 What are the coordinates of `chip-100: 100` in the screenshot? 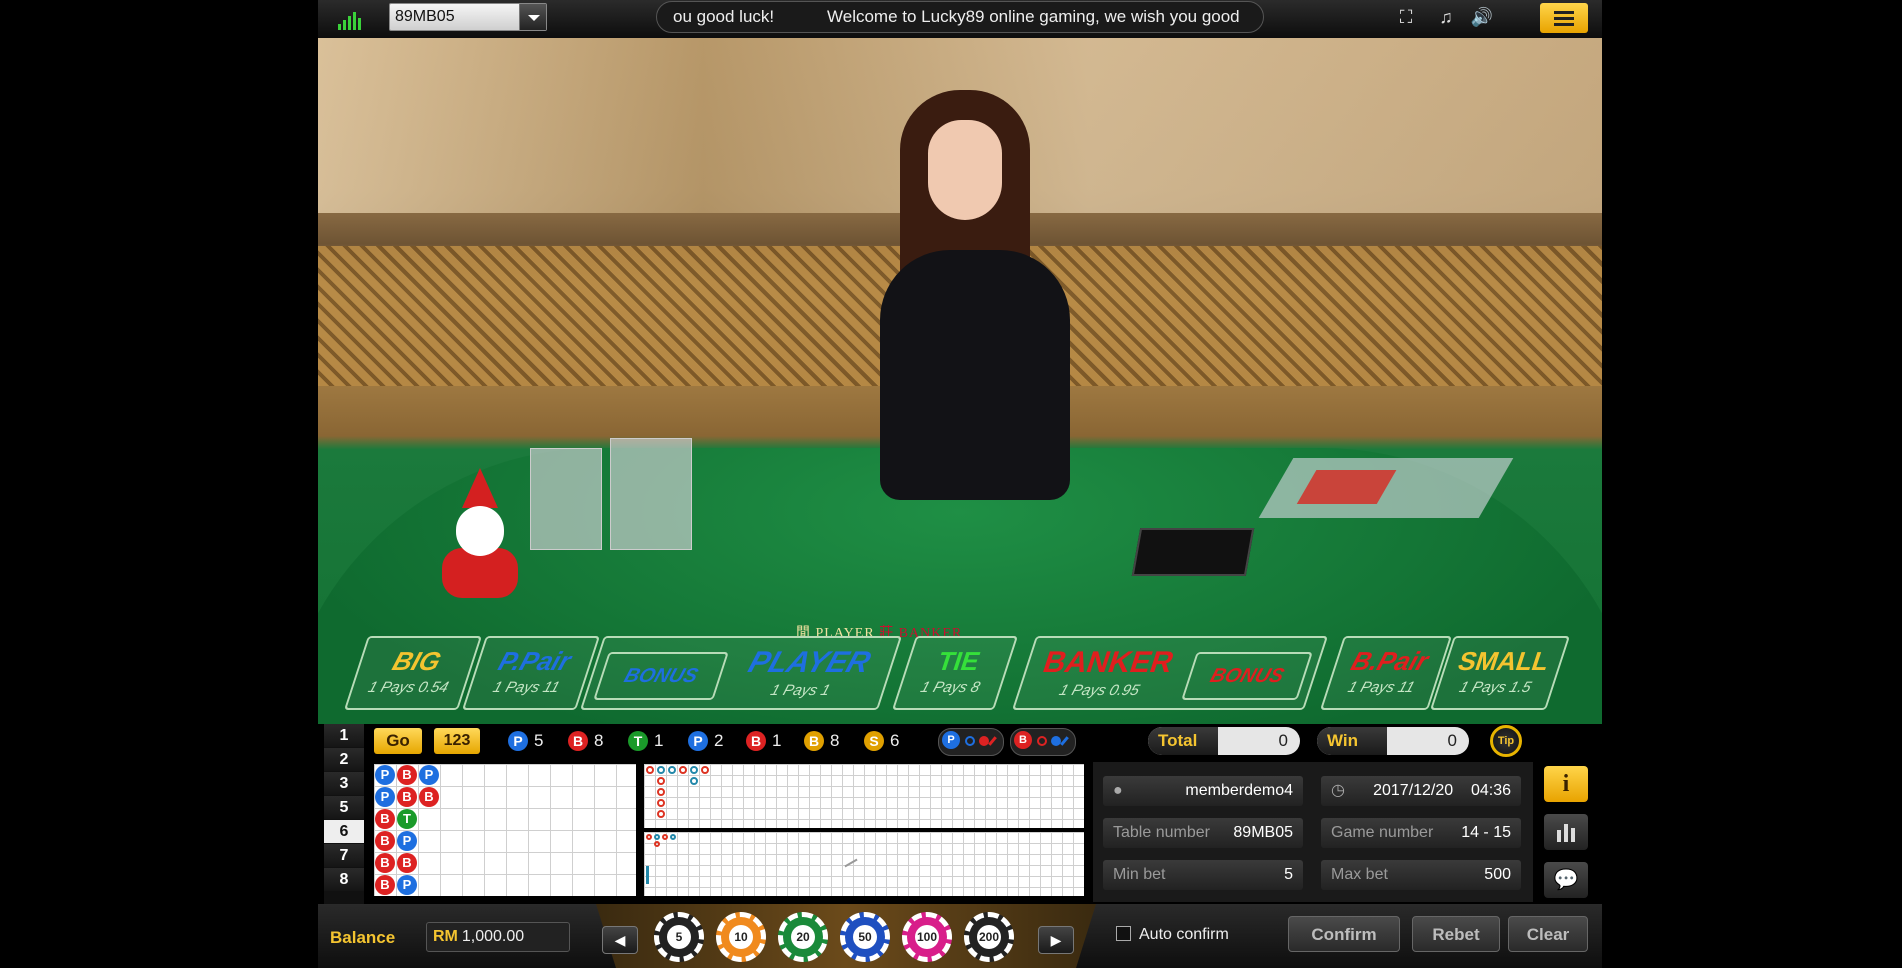 It's located at (927, 937).